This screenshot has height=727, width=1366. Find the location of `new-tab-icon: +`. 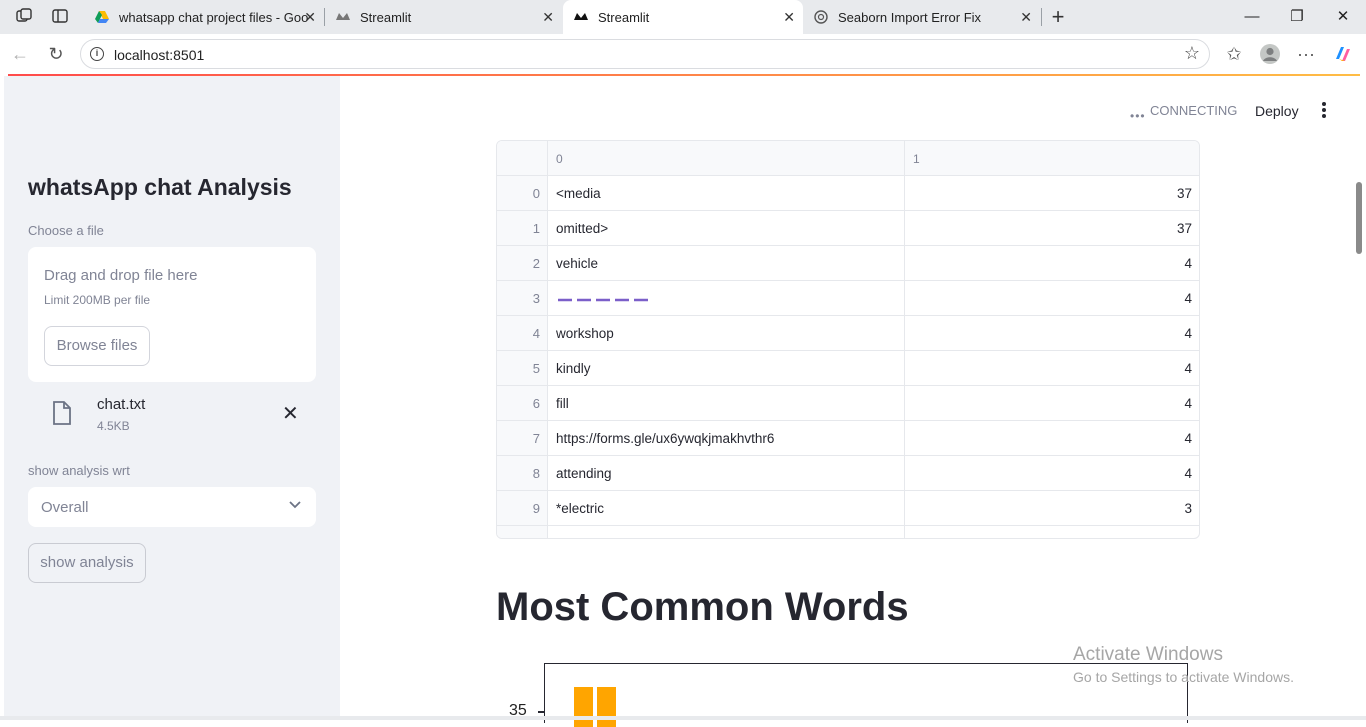

new-tab-icon: + is located at coordinates (1058, 17).